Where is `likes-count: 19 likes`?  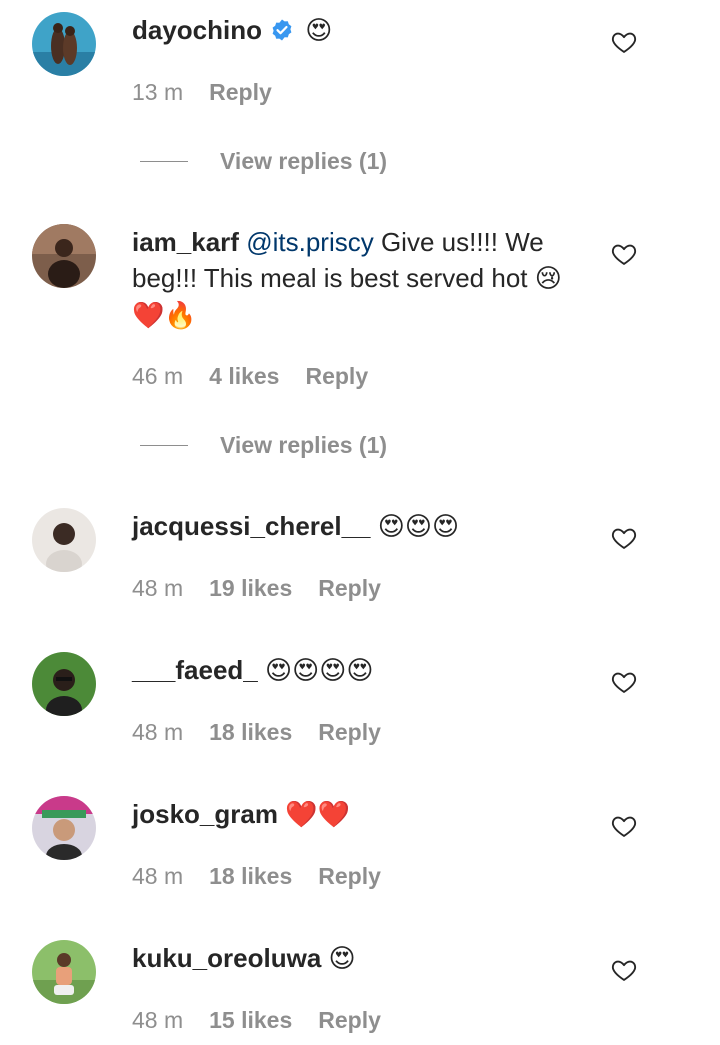
likes-count: 19 likes is located at coordinates (250, 588).